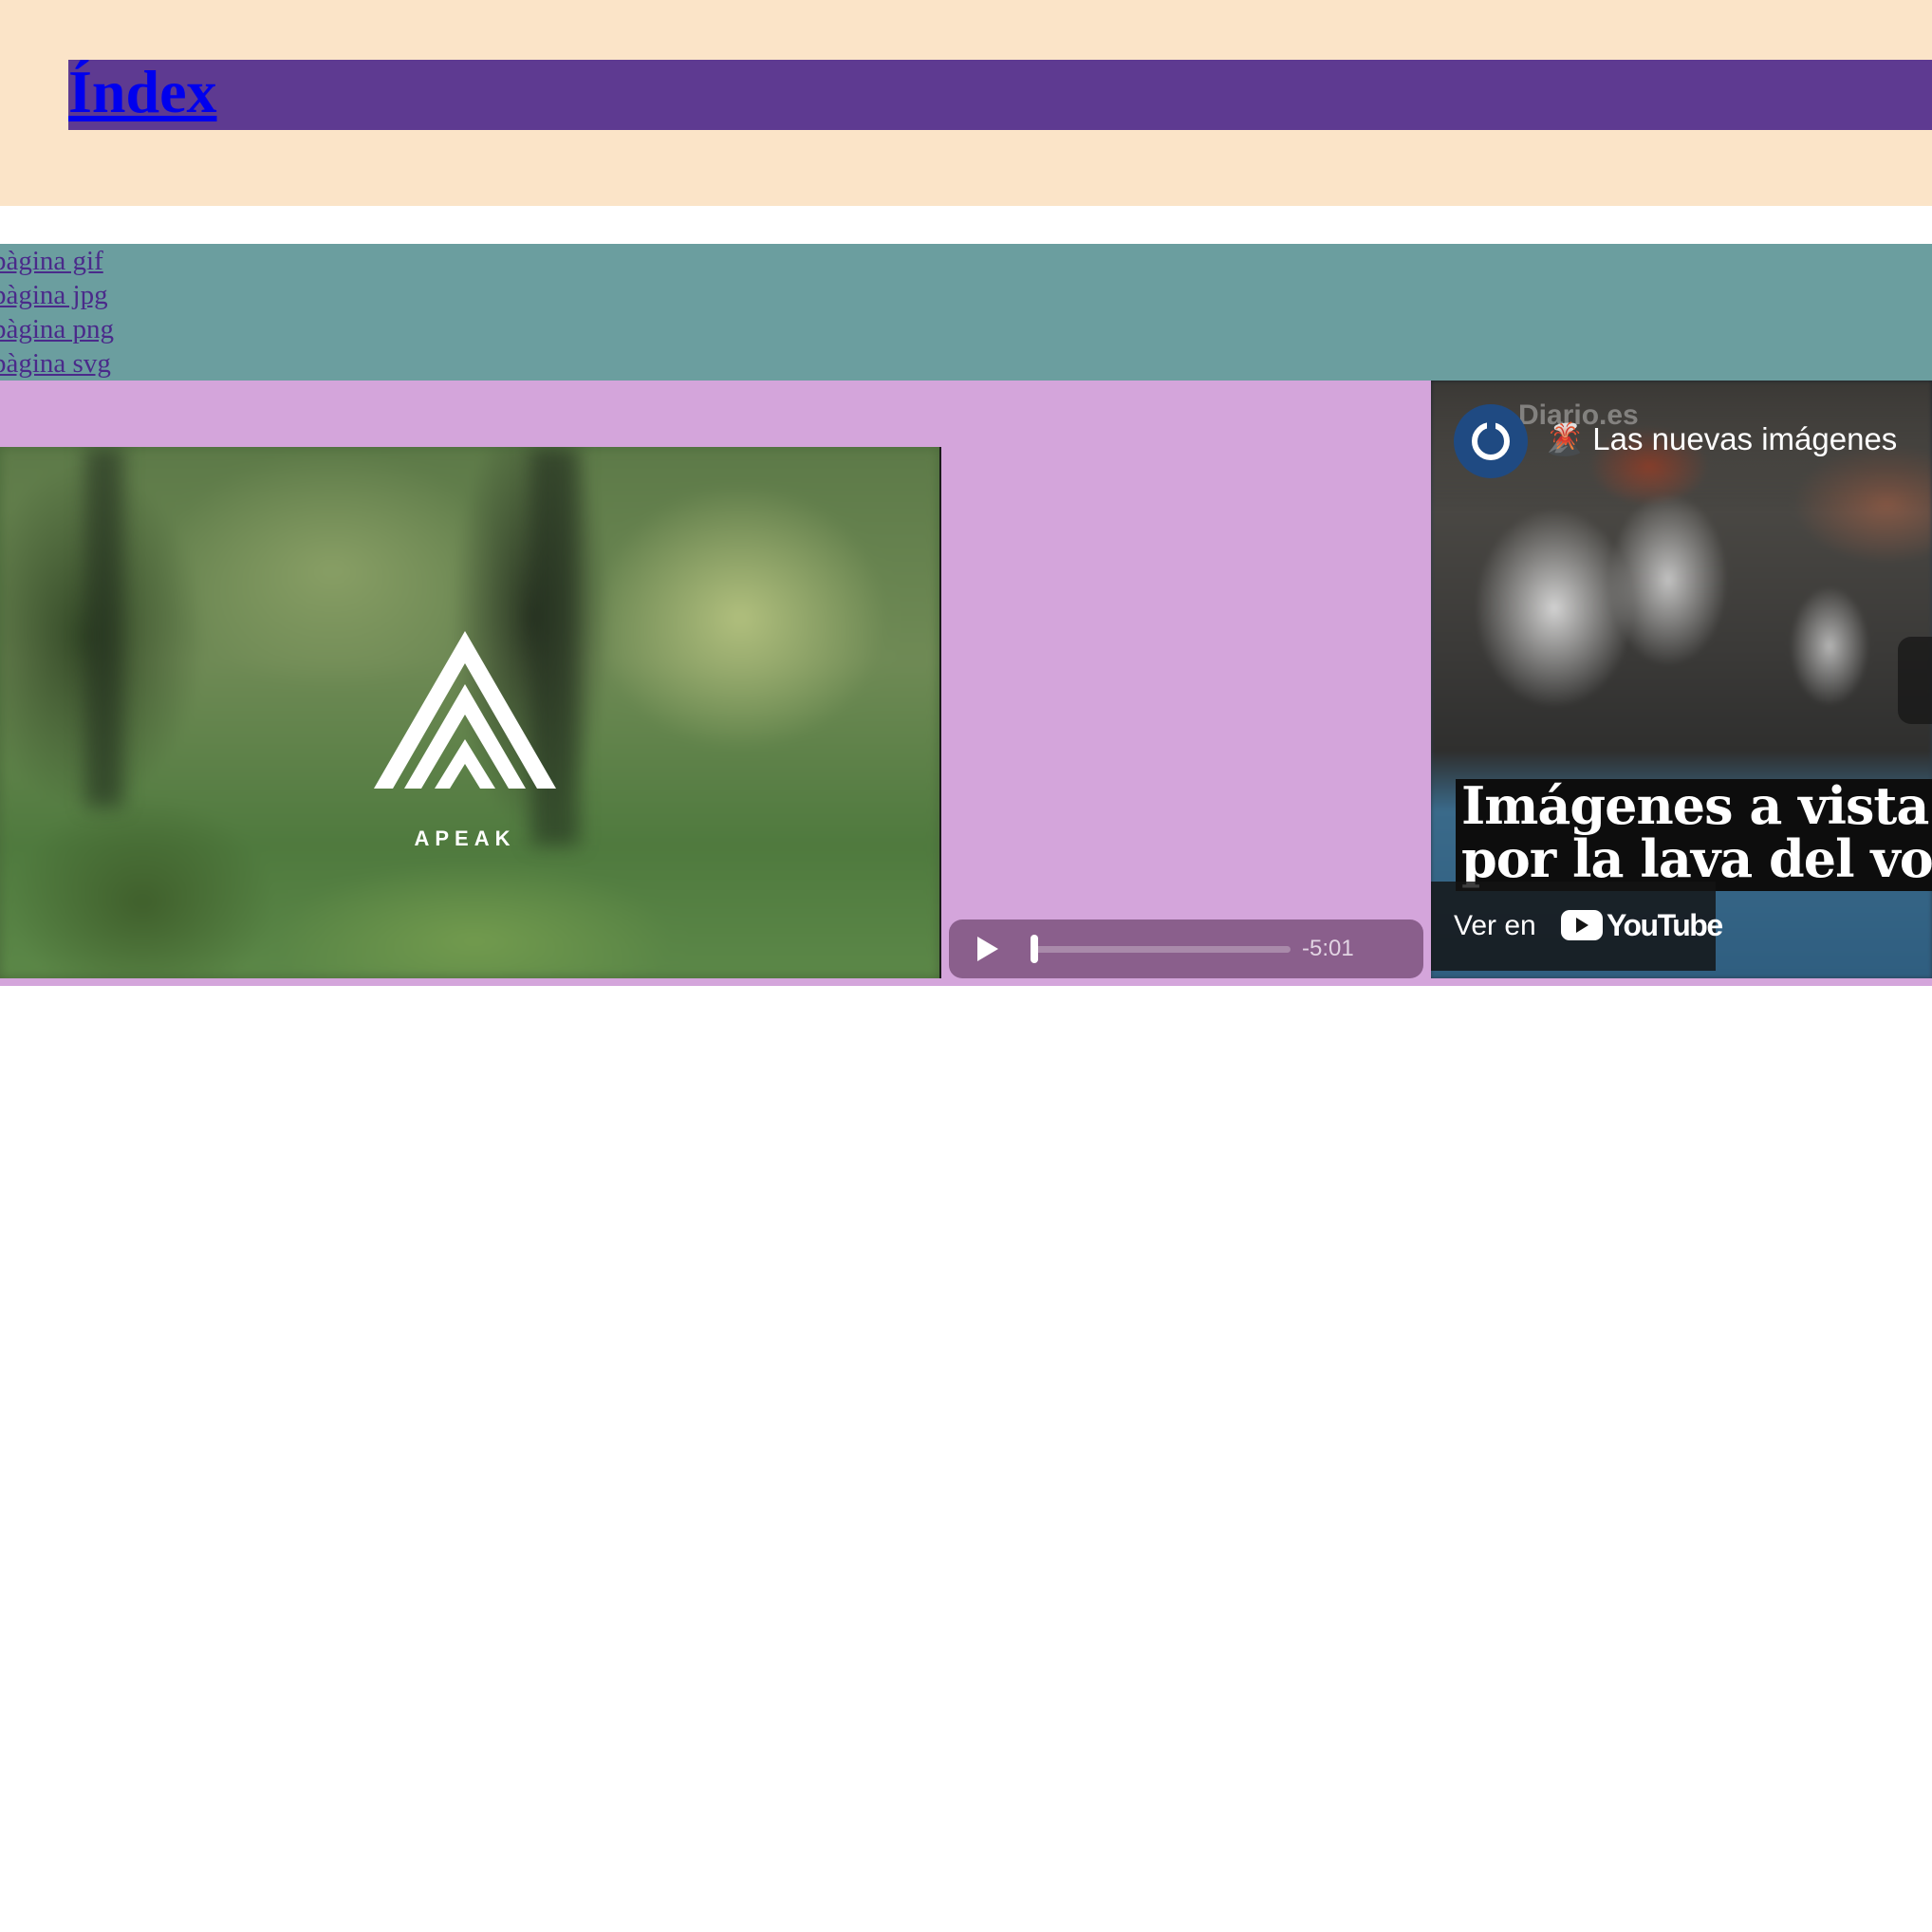 This screenshot has height=1932, width=1932. Describe the element at coordinates (1161, 949) in the screenshot. I see `audio-progress-track` at that location.